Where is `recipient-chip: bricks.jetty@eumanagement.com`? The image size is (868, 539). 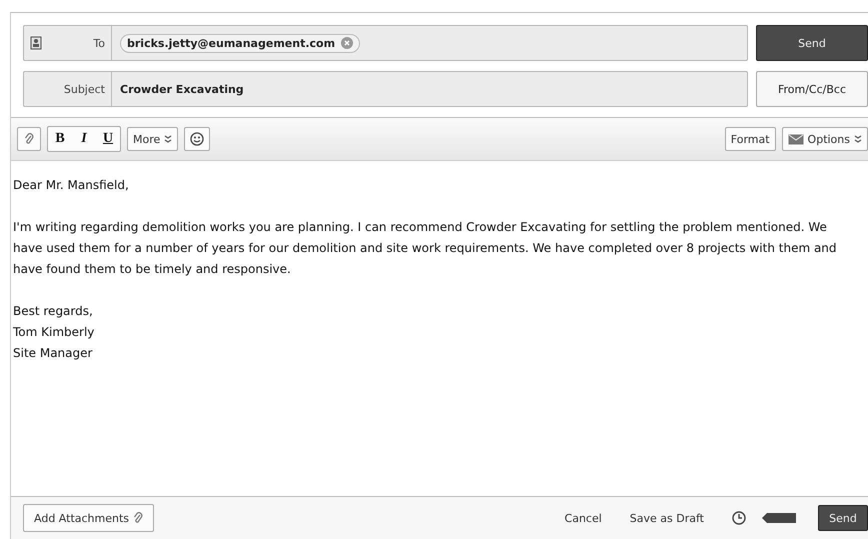
recipient-chip: bricks.jetty@eumanagement.com is located at coordinates (240, 43).